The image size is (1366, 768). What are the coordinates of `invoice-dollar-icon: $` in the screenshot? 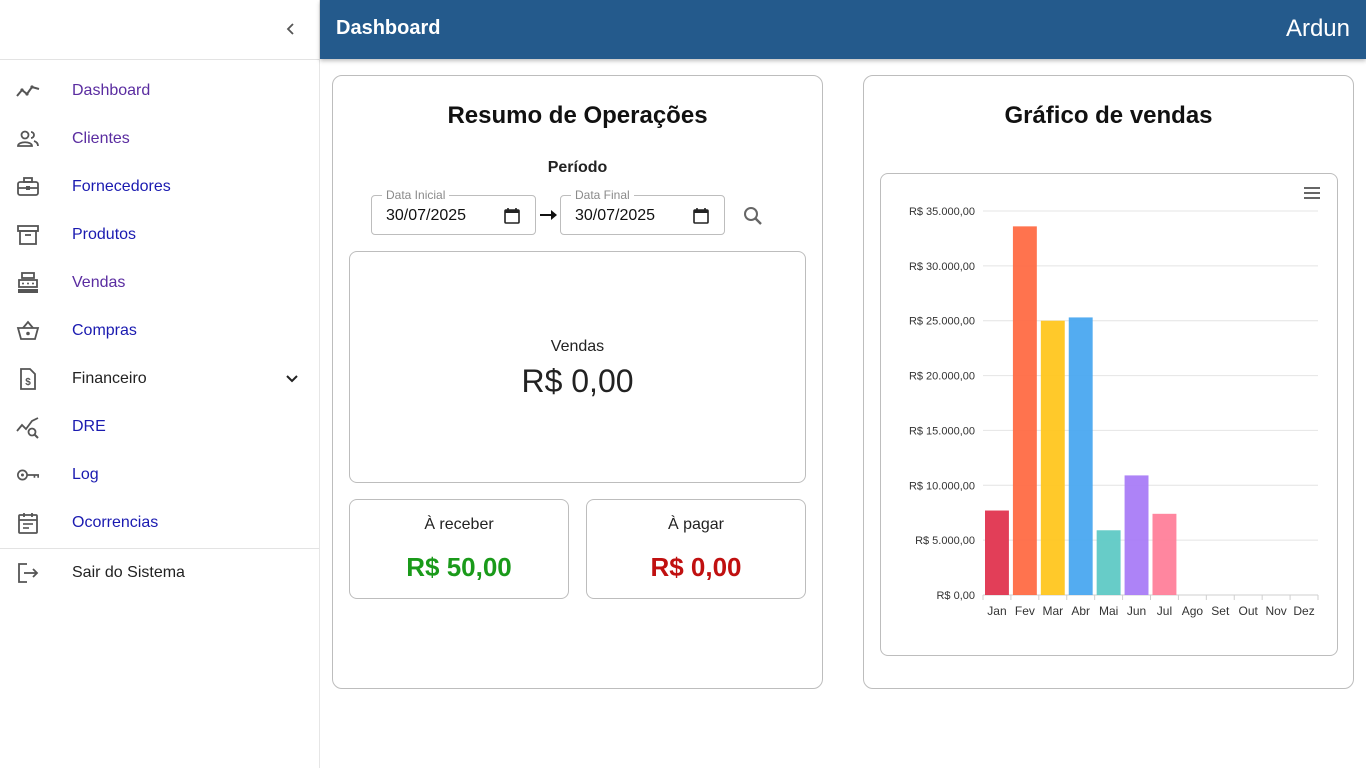 It's located at (28, 379).